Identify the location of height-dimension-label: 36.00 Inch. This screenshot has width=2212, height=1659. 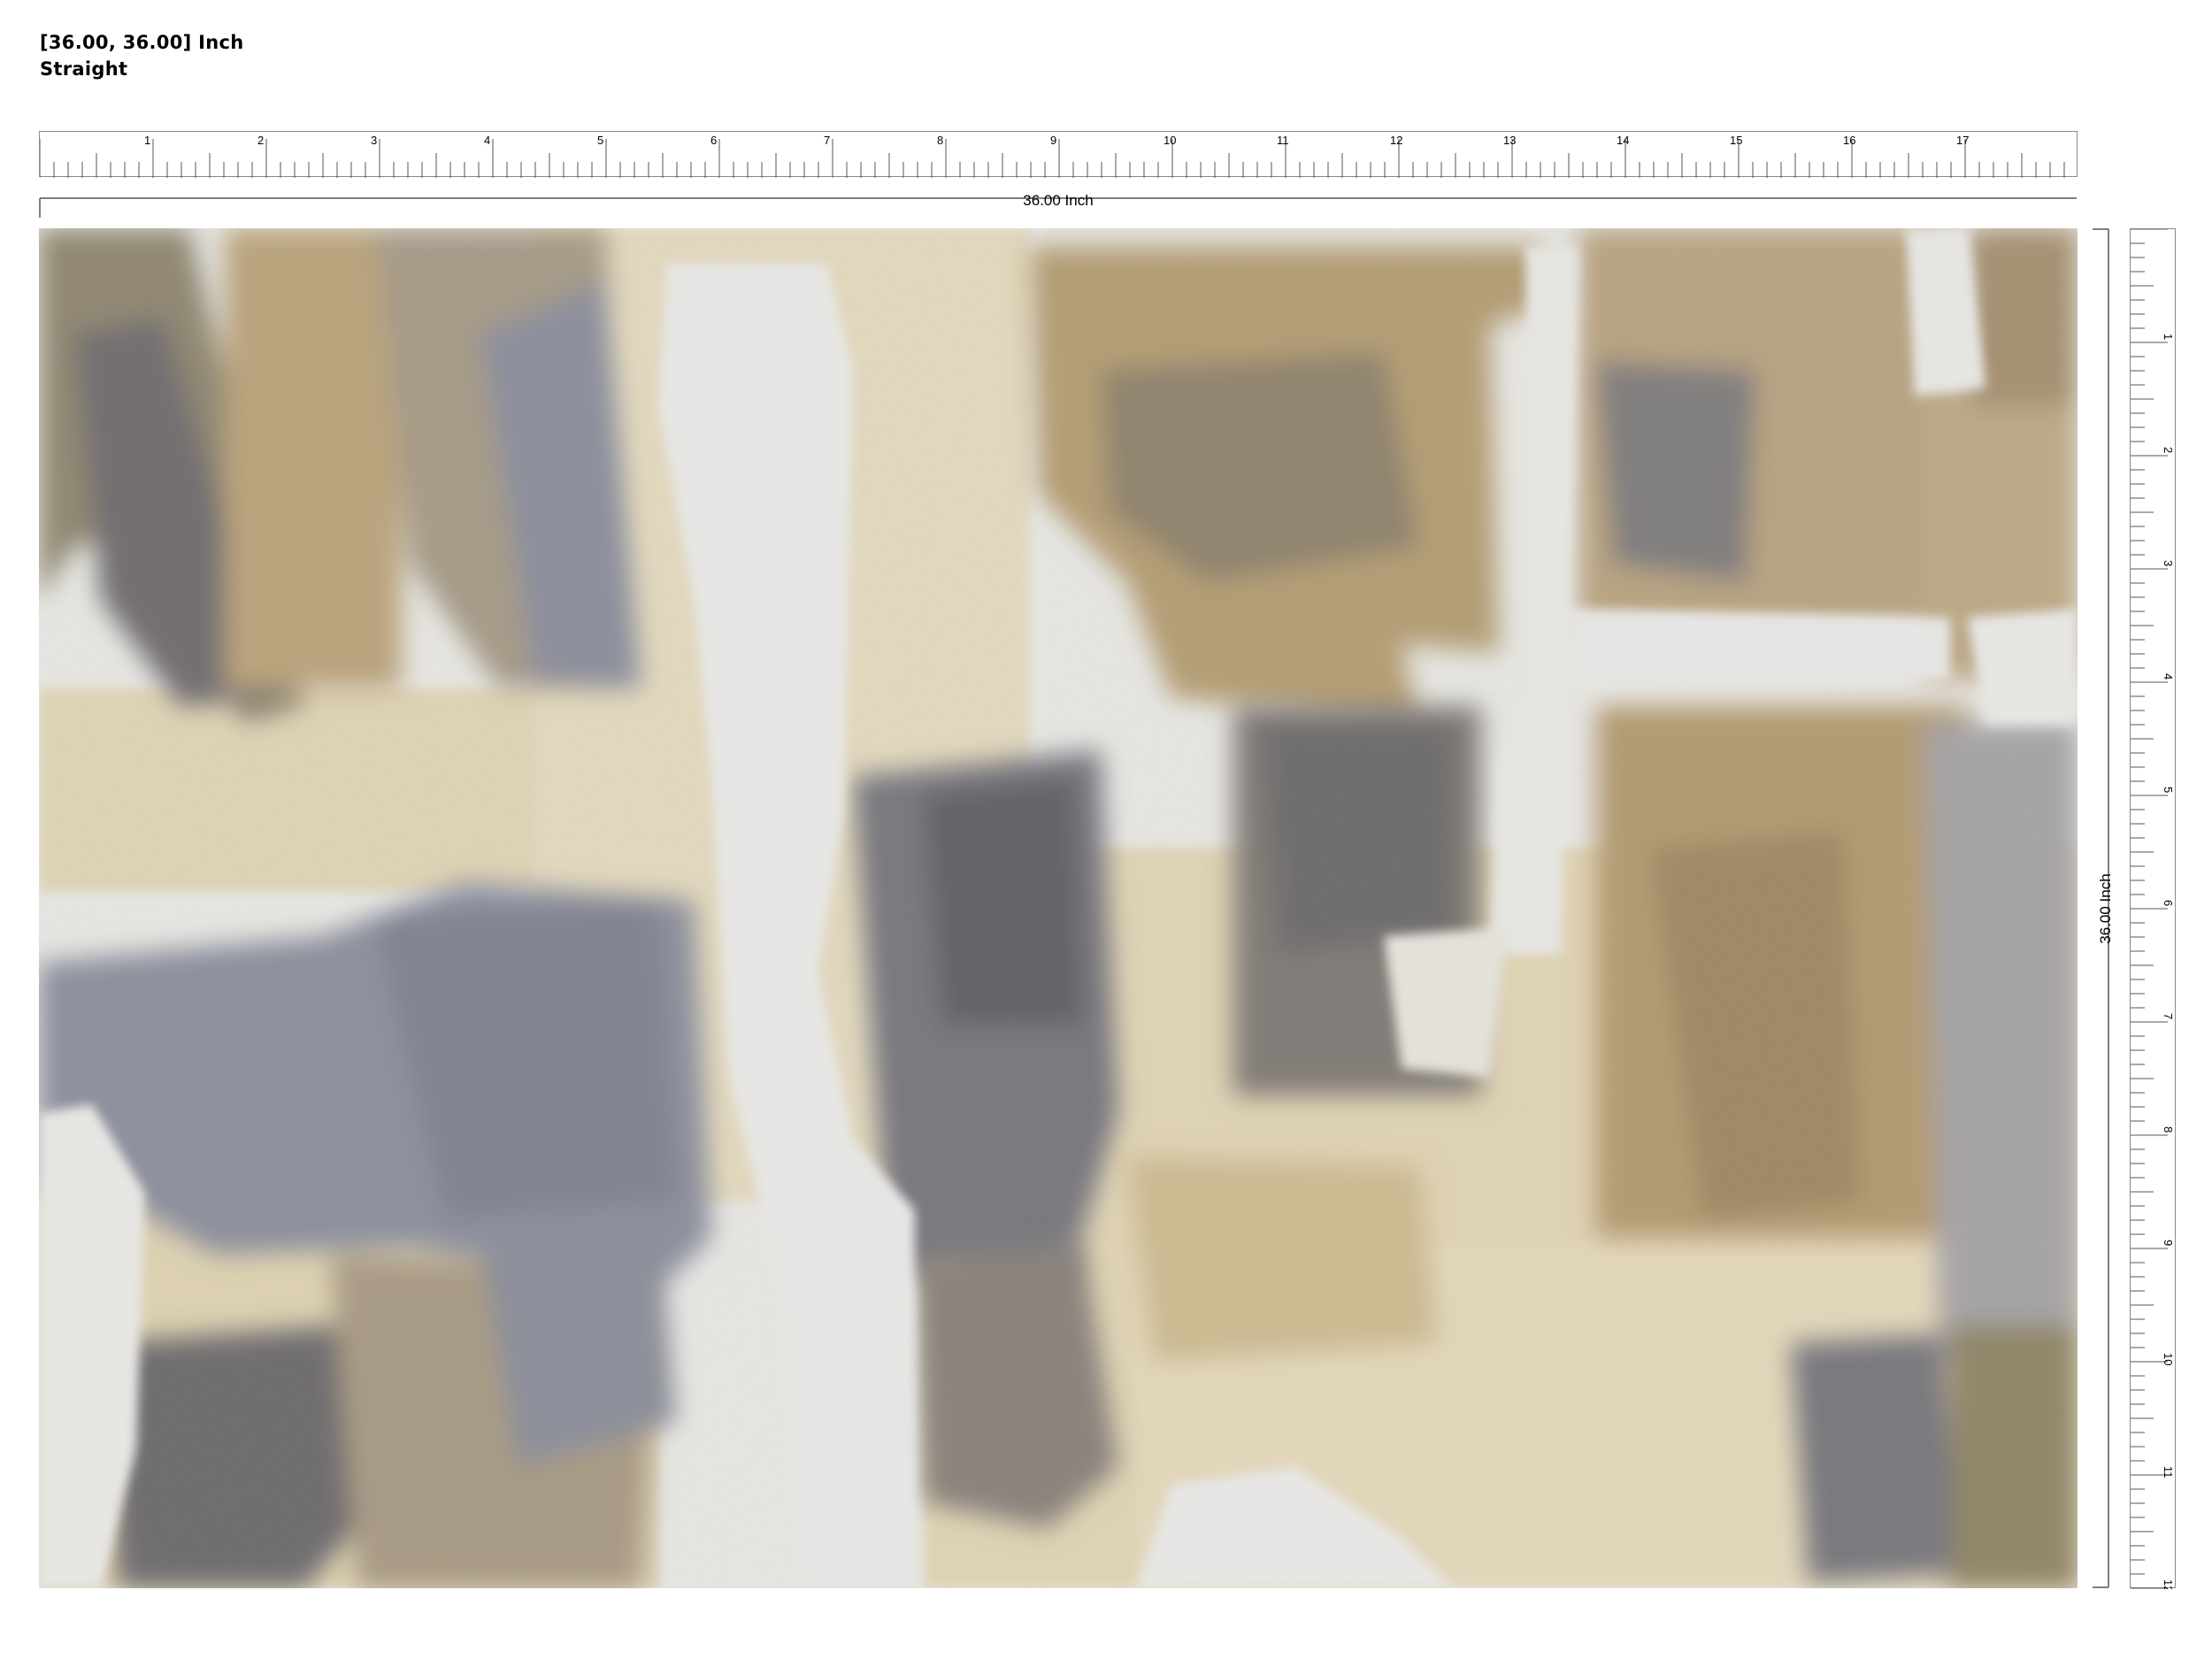
(2106, 908).